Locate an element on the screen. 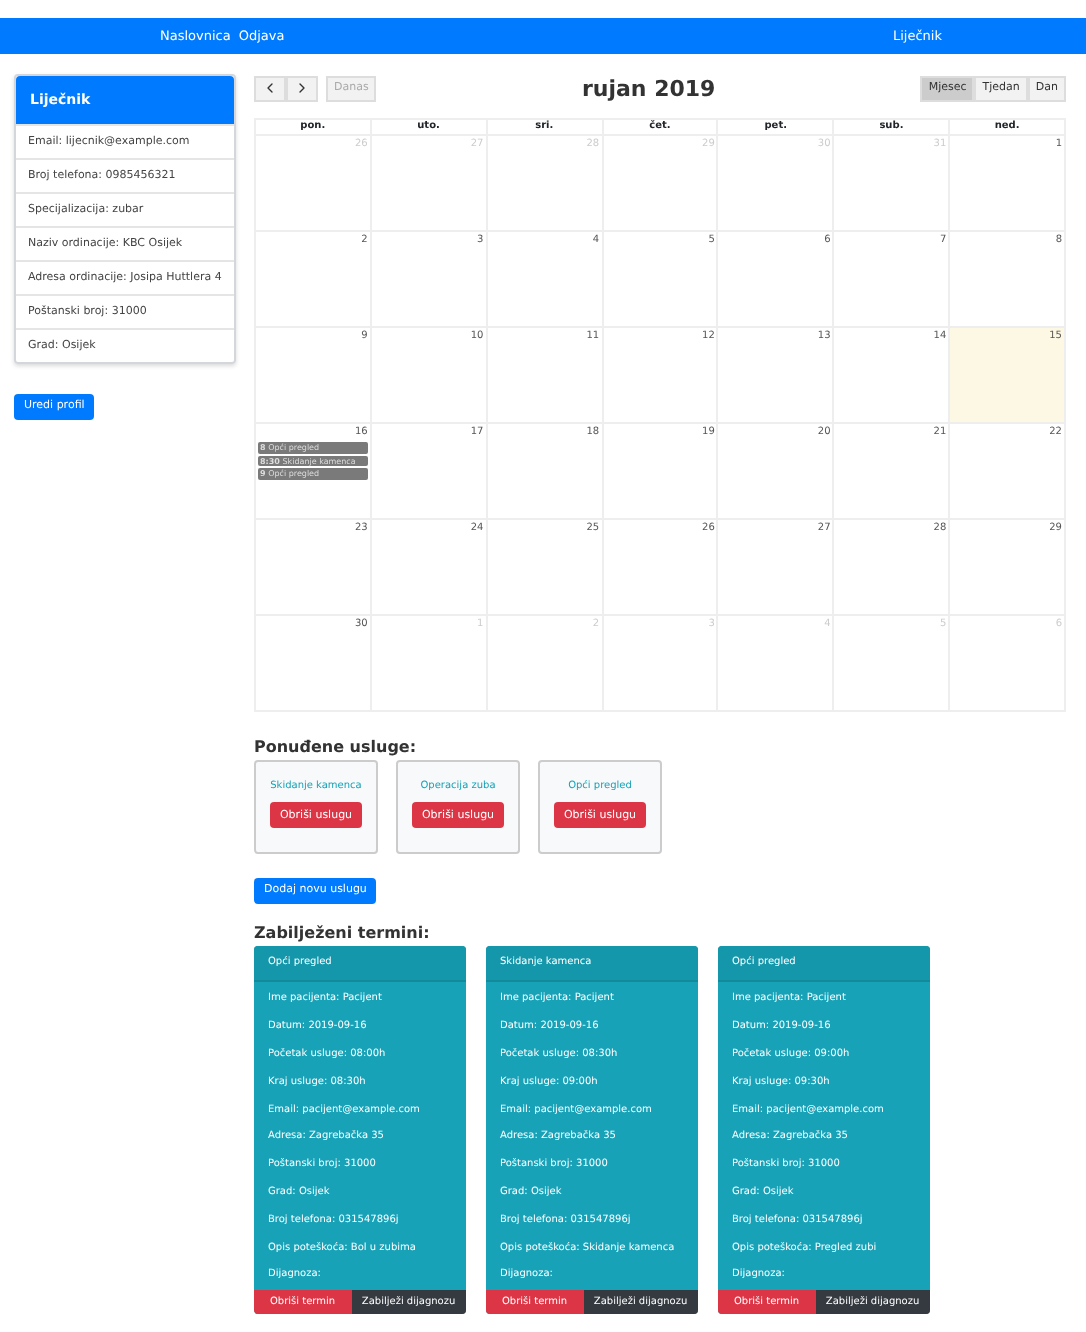  chevron-right-icon is located at coordinates (302, 88).